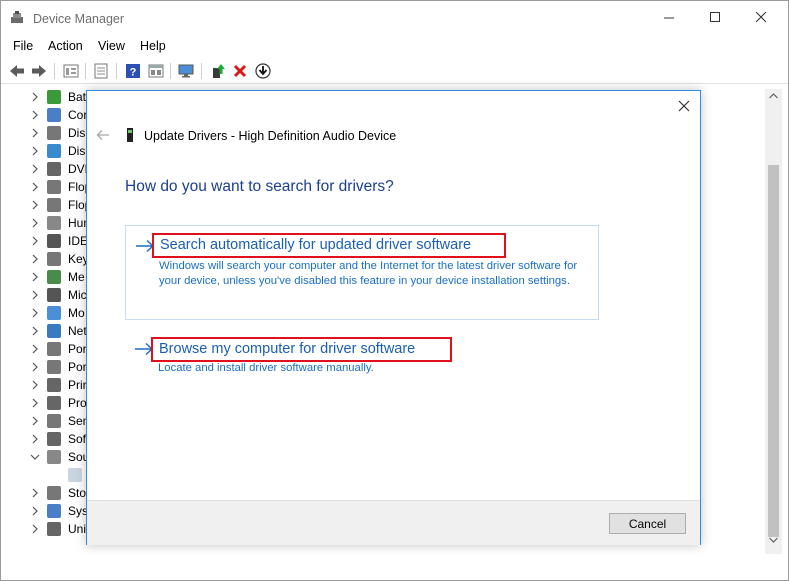 Image resolution: width=789 pixels, height=581 pixels. I want to click on help-icon: ?, so click(133, 71).